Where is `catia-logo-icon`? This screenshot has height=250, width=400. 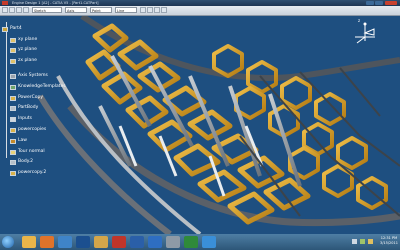
catia-logo-icon is located at coordinates (5, 3).